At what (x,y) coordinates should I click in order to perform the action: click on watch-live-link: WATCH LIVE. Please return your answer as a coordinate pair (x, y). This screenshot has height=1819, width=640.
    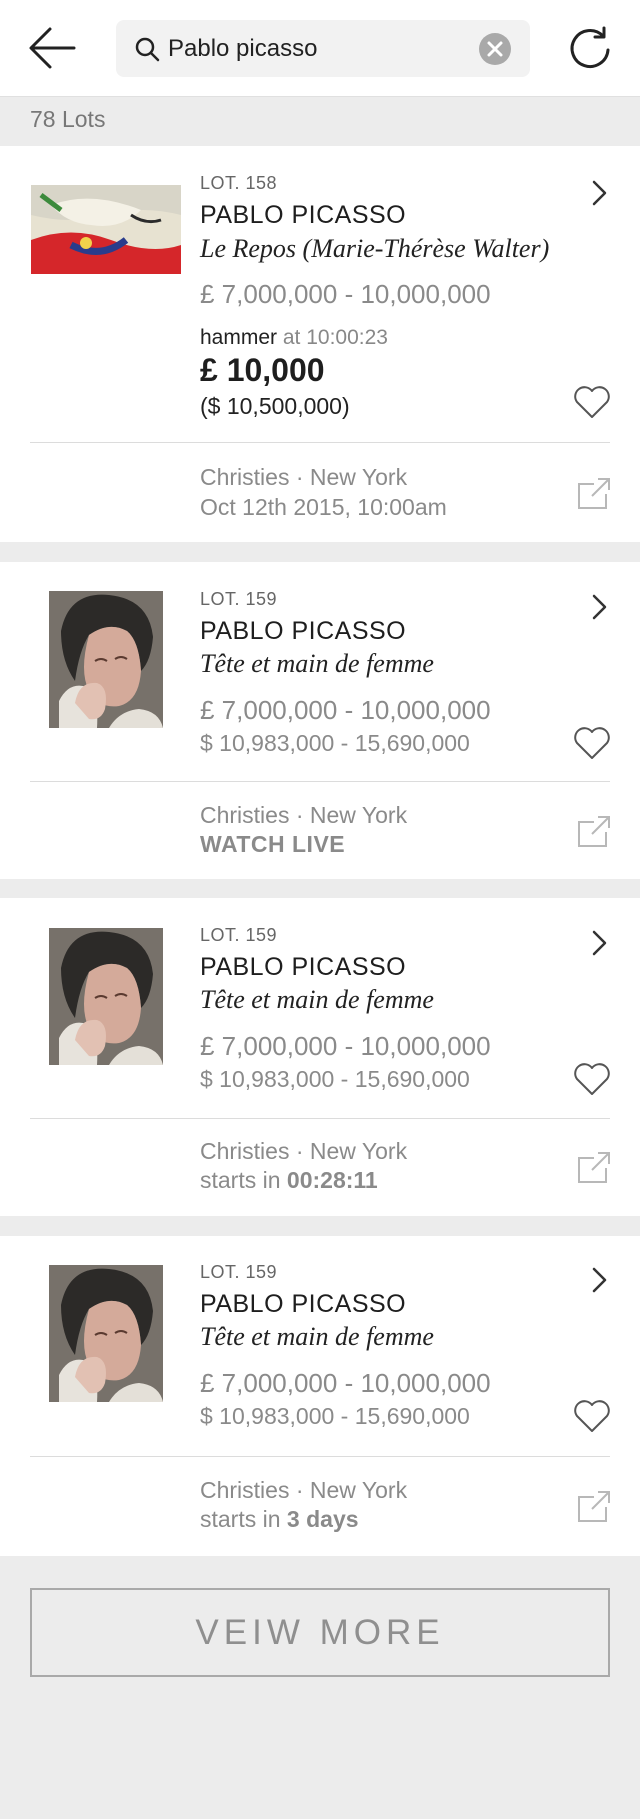
    Looking at the image, I should click on (272, 844).